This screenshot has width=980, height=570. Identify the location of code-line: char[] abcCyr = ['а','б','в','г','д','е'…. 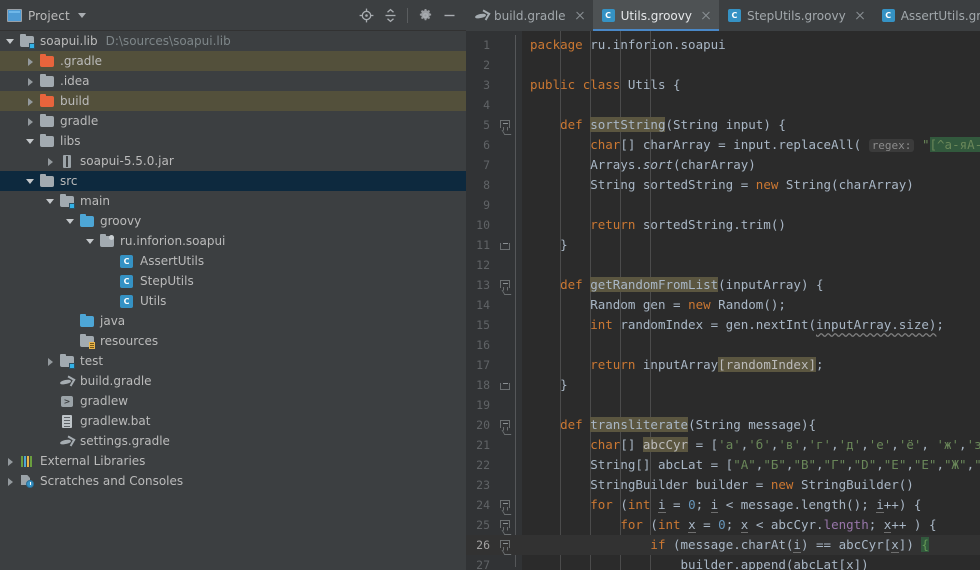
(751, 445).